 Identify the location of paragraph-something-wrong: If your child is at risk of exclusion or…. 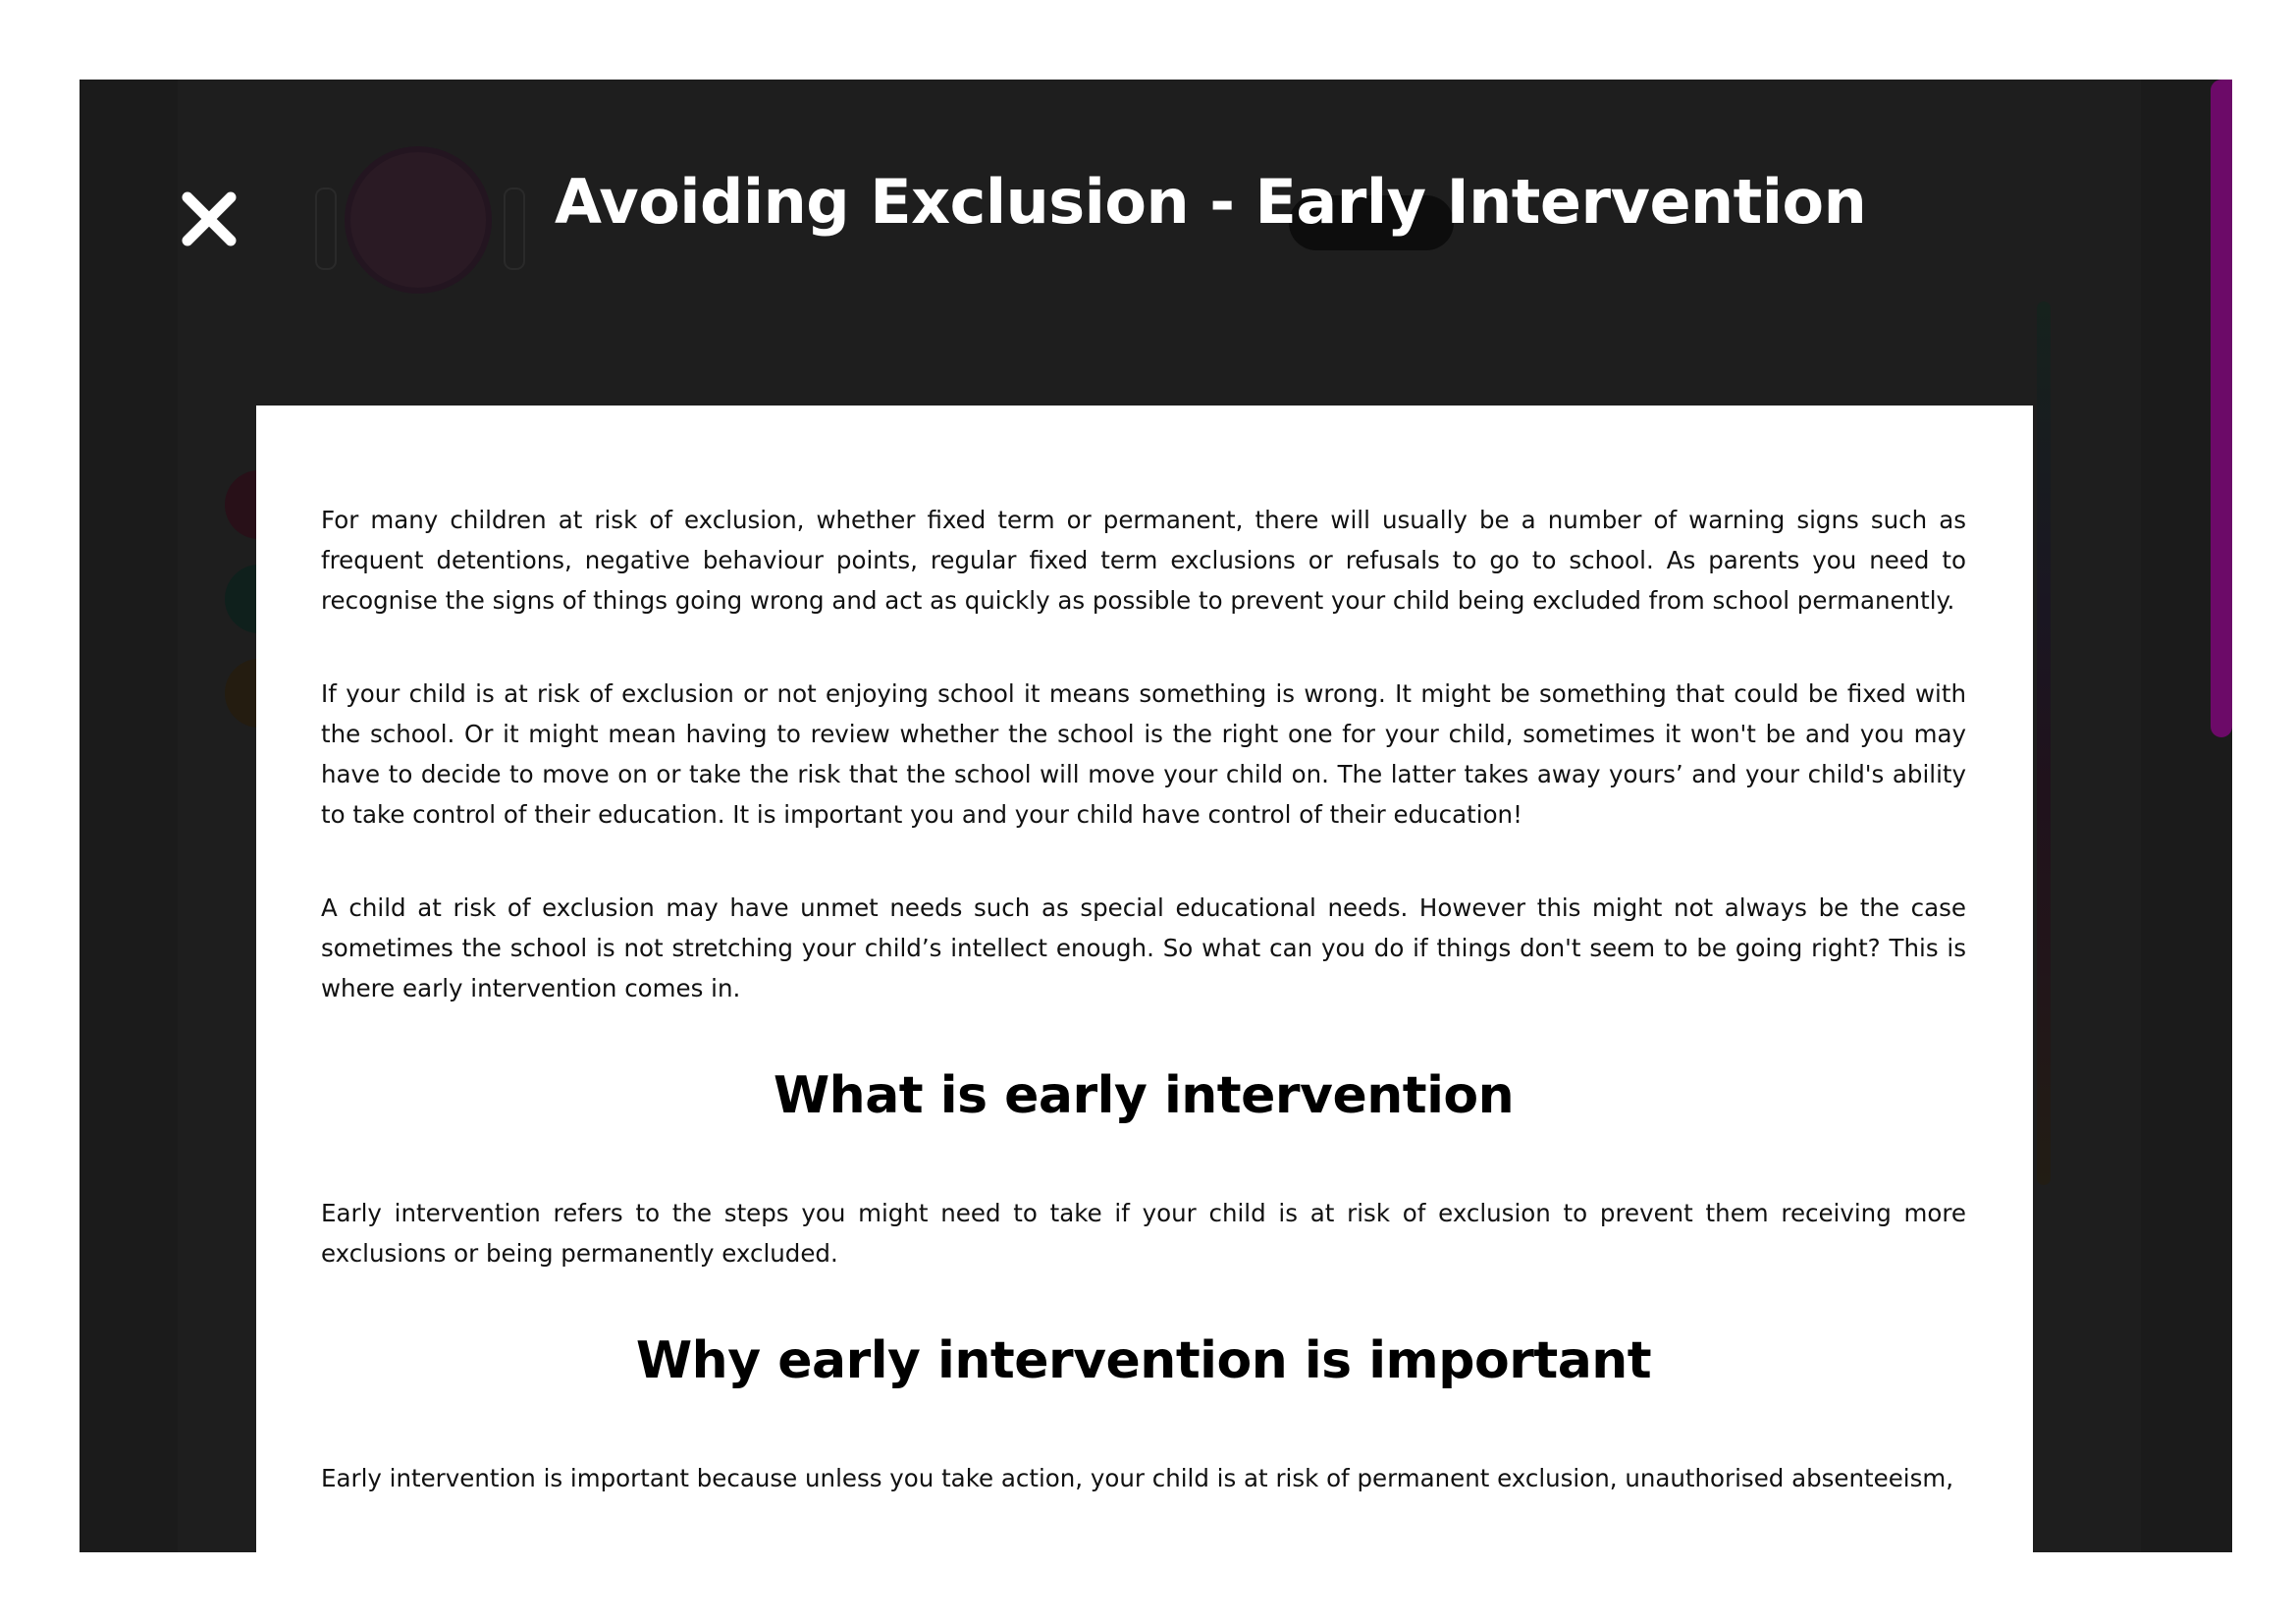
(1143, 754).